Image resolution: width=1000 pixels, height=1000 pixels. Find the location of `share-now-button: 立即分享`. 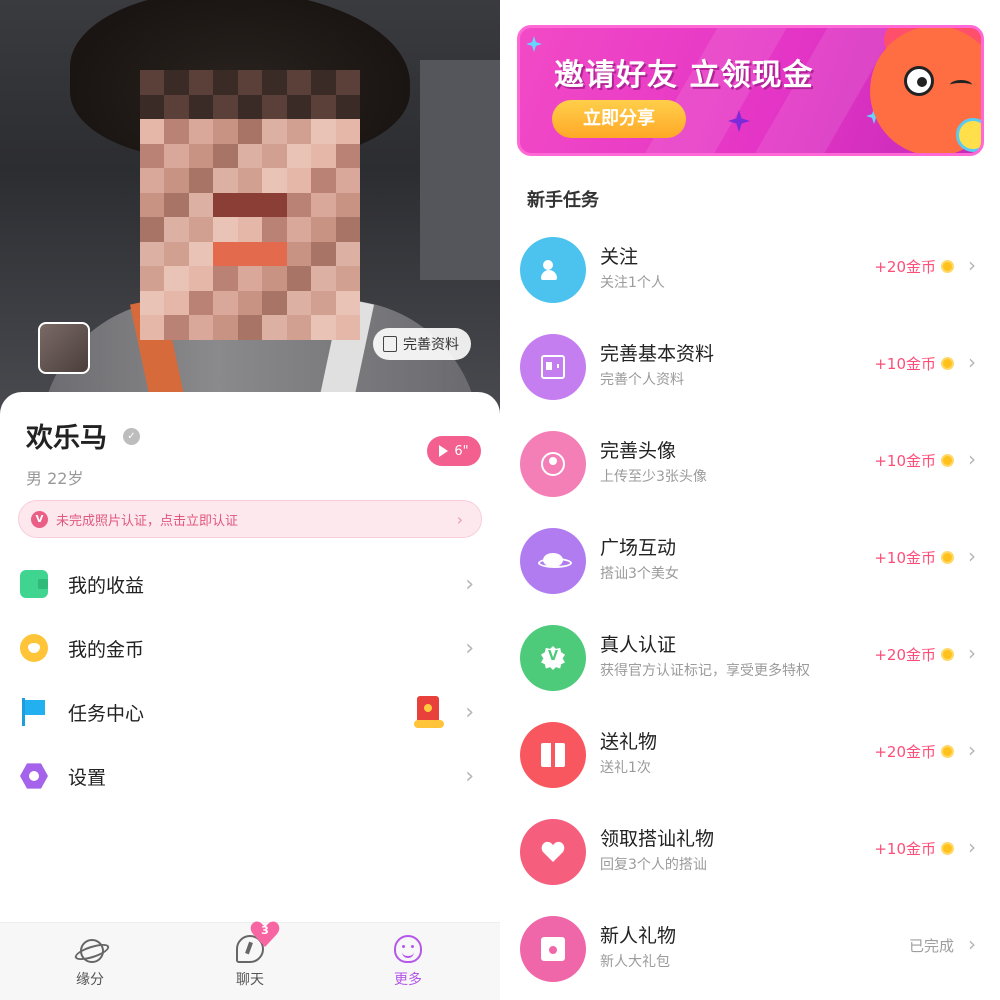

share-now-button: 立即分享 is located at coordinates (619, 119).